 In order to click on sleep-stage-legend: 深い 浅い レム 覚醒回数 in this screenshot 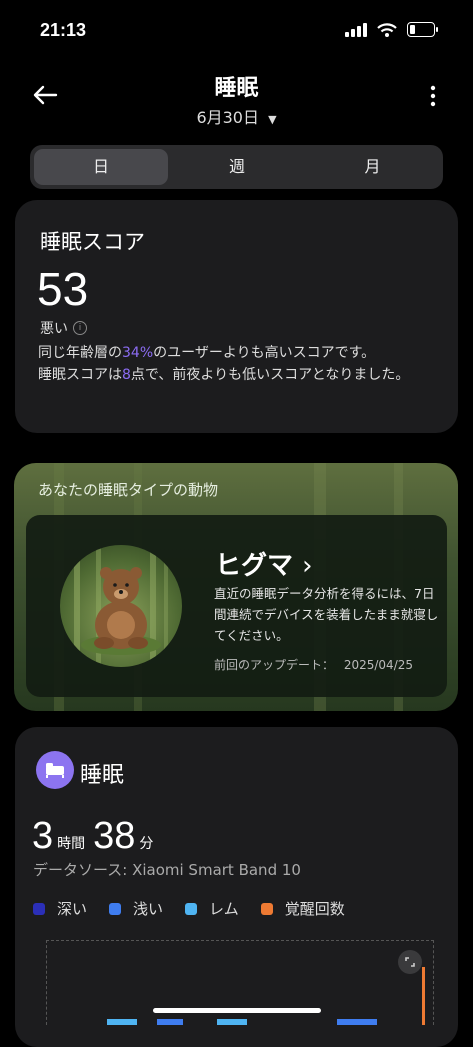, I will do `click(189, 908)`.